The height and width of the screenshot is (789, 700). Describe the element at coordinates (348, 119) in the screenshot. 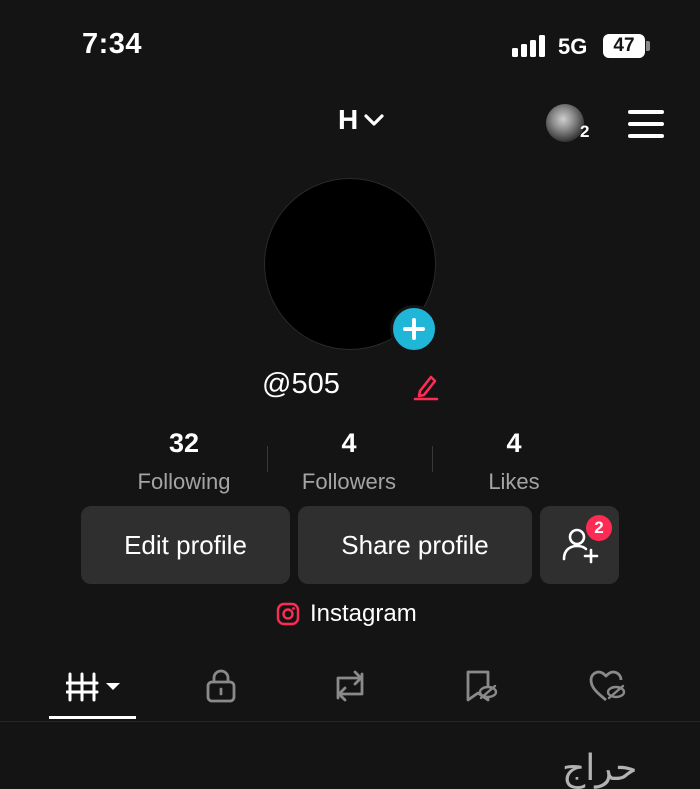

I see `account-name: H` at that location.